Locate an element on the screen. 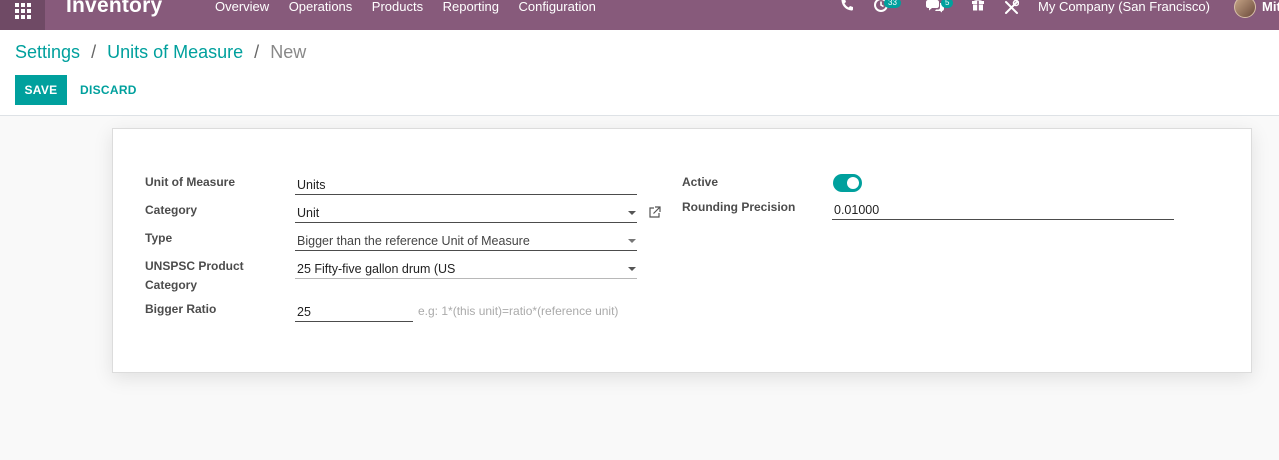 Image resolution: width=1279 pixels, height=460 pixels. unspsc-value: 25 Fifty-five gallon drum (US is located at coordinates (376, 269).